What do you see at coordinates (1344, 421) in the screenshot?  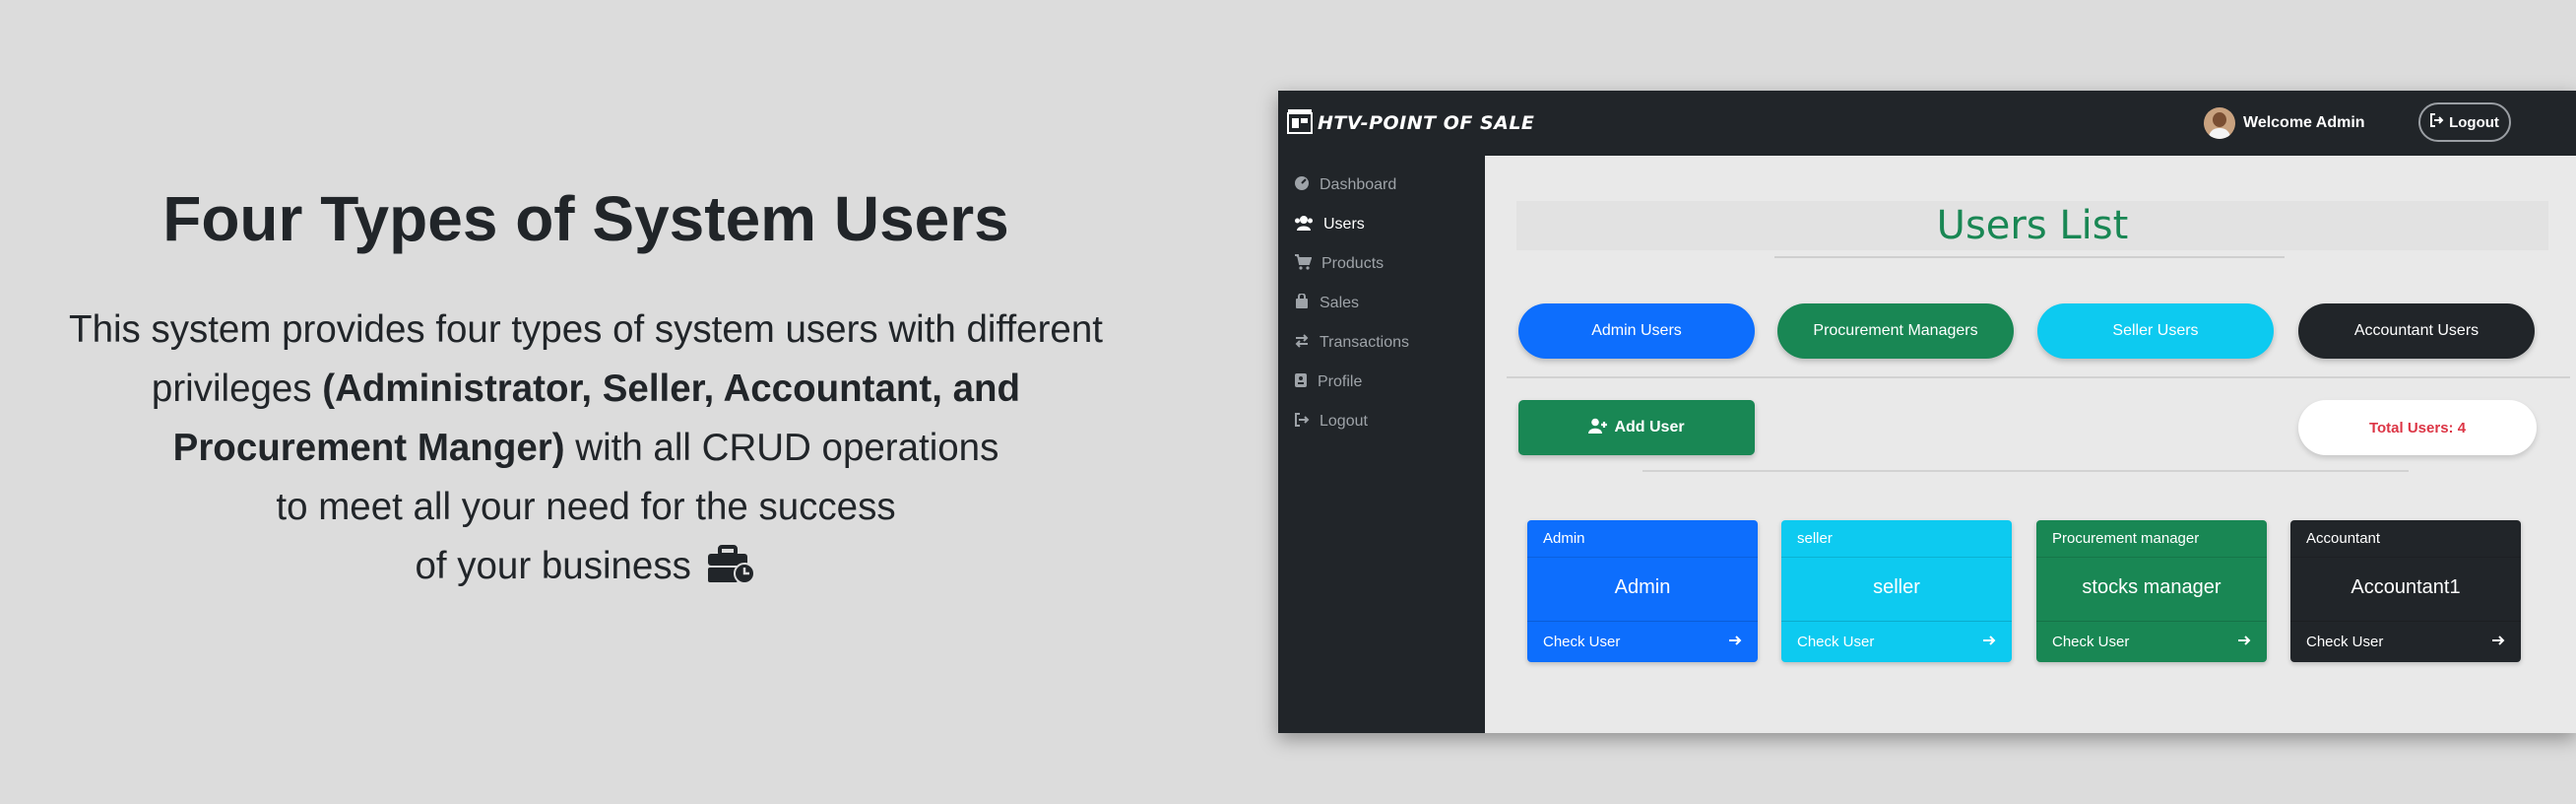 I see `sidebar-item-label: Logout` at bounding box center [1344, 421].